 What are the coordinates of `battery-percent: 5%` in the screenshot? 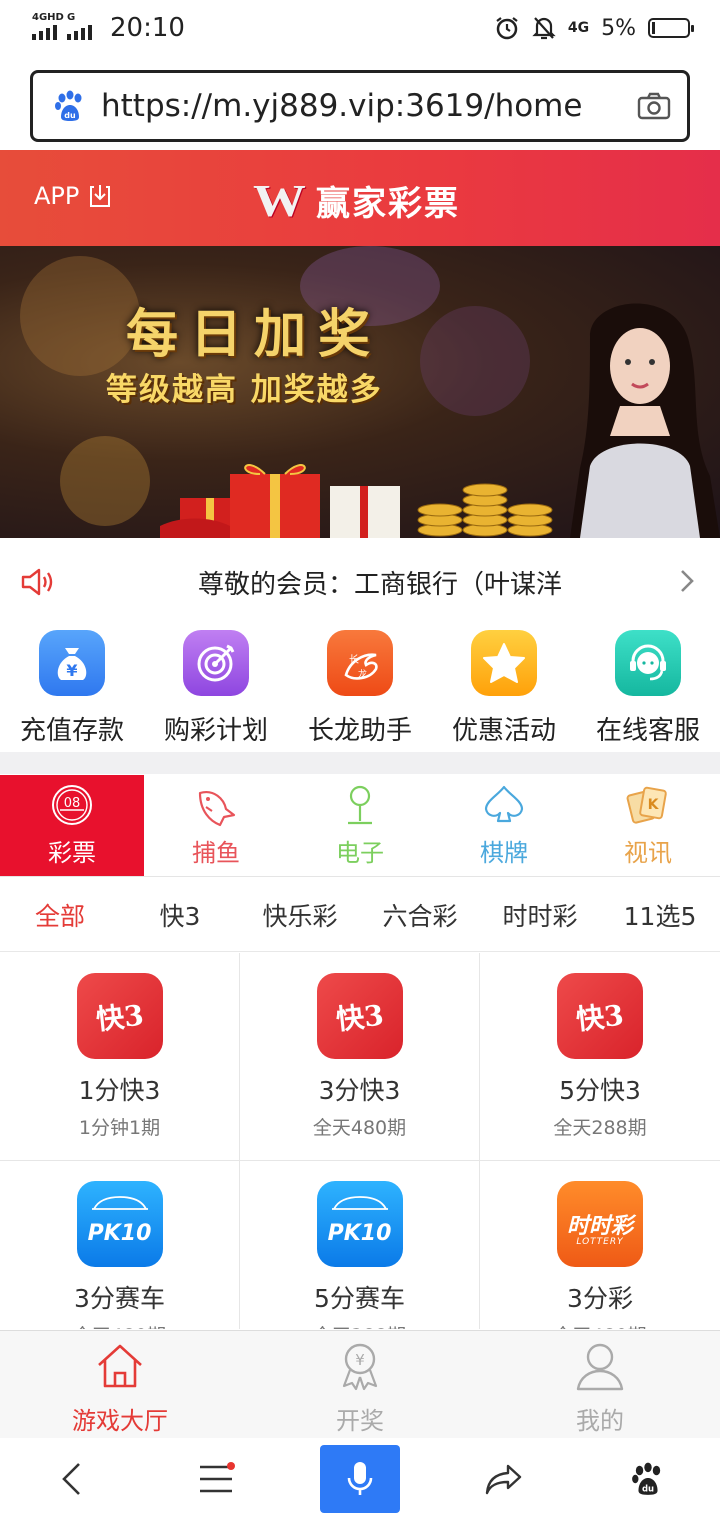 It's located at (618, 28).